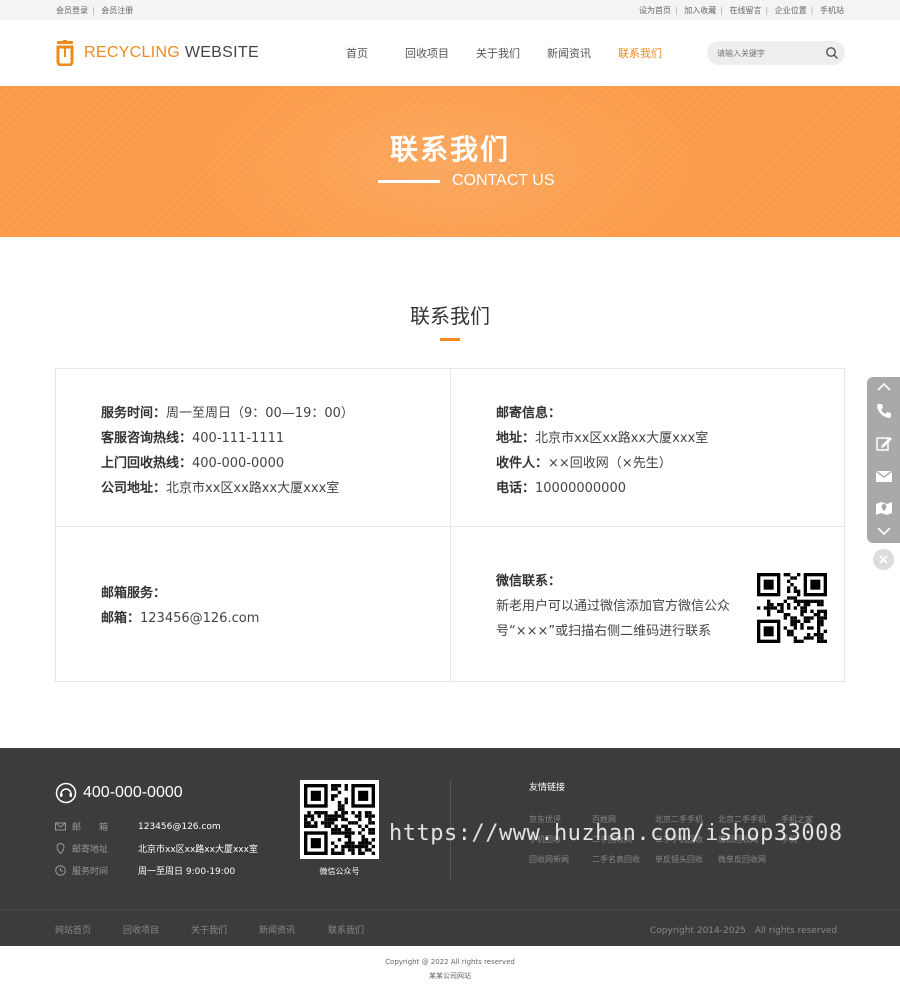 The image size is (900, 991). What do you see at coordinates (141, 929) in the screenshot?
I see `footer-nav-projects: 回收项目` at bounding box center [141, 929].